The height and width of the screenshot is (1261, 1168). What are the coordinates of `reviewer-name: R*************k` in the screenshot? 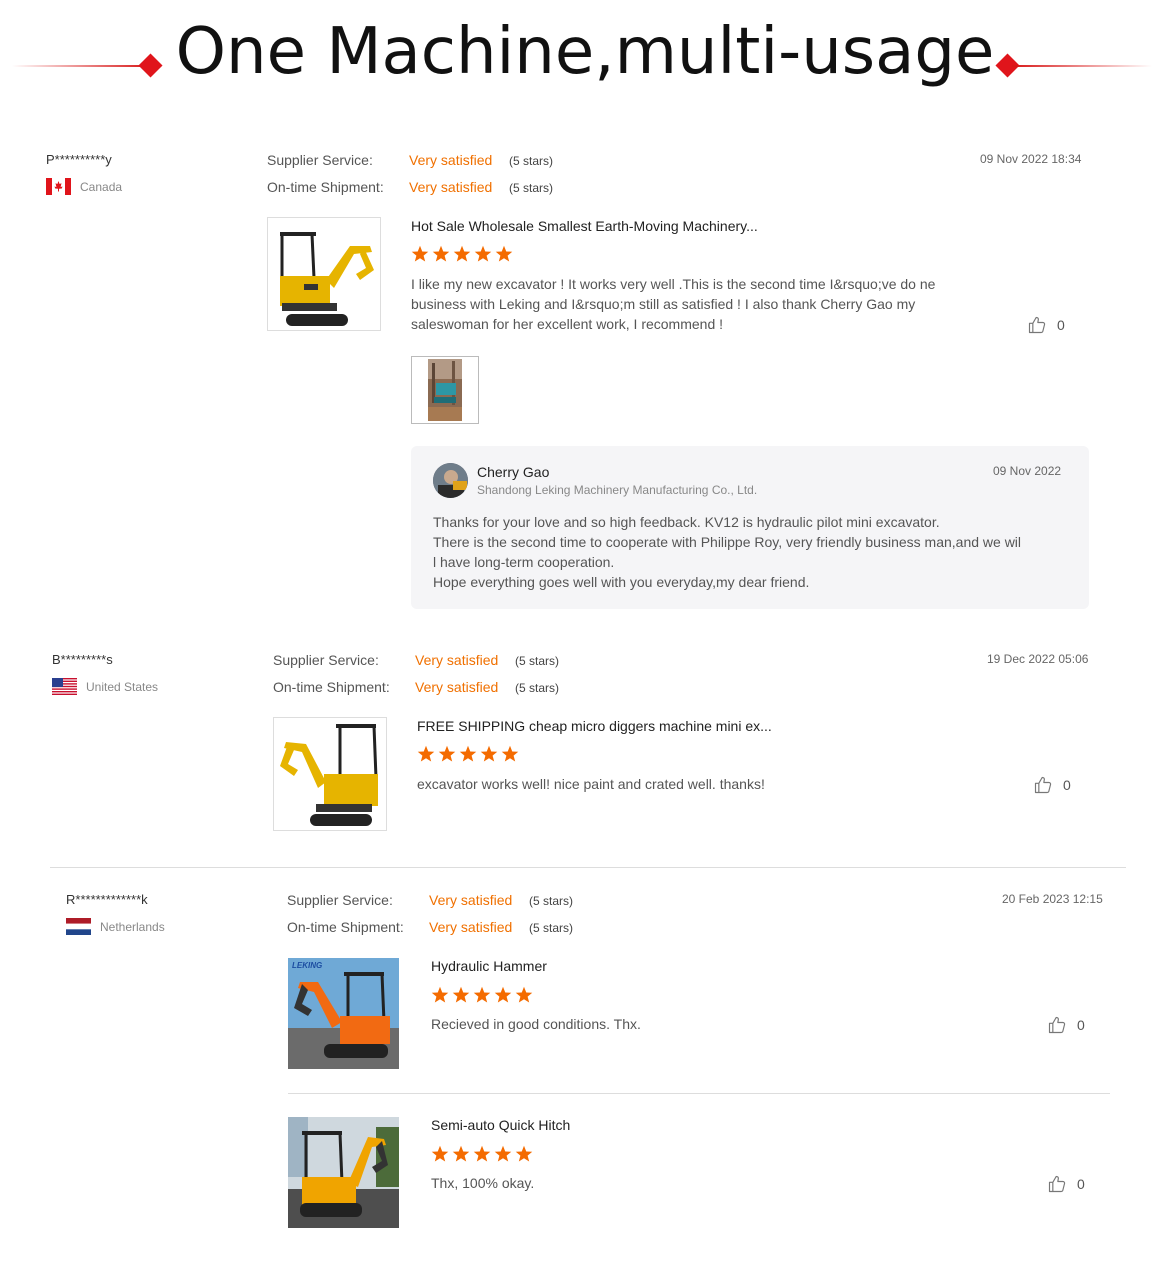 It's located at (107, 899).